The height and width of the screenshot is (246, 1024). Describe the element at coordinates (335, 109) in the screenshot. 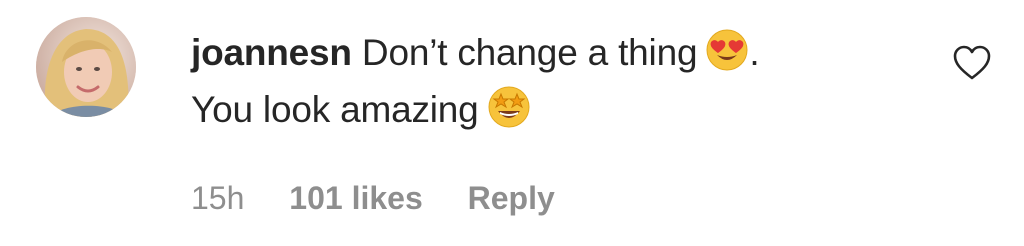

I see `comment-text-line2: You look amazing` at that location.